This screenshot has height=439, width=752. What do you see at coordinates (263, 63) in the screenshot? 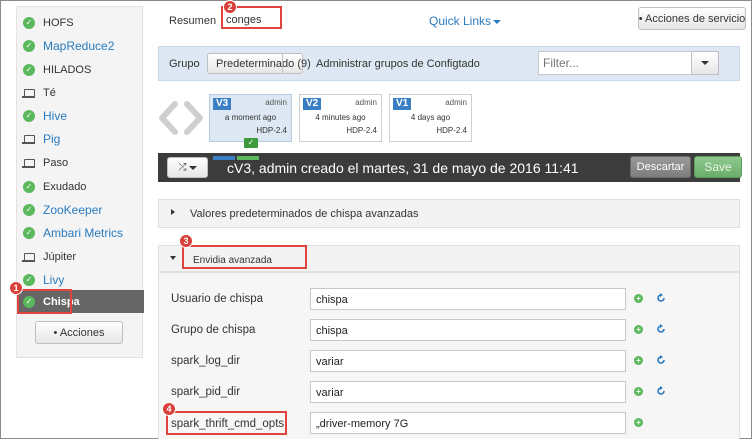
I see `group-select-value: Predeterminado (9)` at bounding box center [263, 63].